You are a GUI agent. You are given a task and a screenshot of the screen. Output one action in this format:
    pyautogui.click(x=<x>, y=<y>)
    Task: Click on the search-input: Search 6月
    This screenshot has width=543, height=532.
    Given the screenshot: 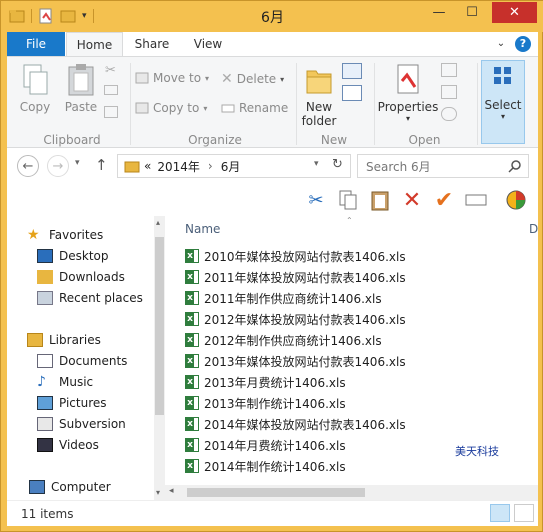 What is the action you would take?
    pyautogui.click(x=443, y=166)
    